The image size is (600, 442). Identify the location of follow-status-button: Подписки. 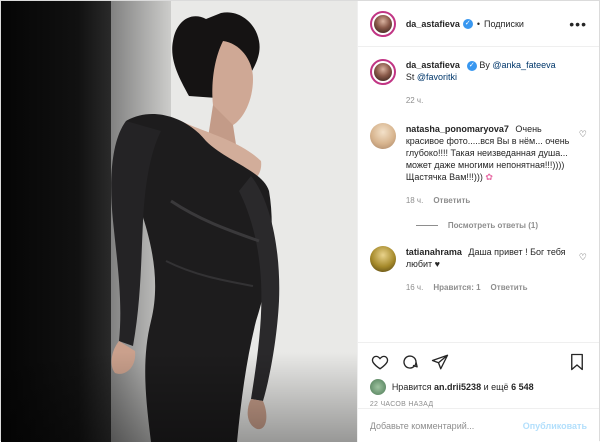
(504, 24).